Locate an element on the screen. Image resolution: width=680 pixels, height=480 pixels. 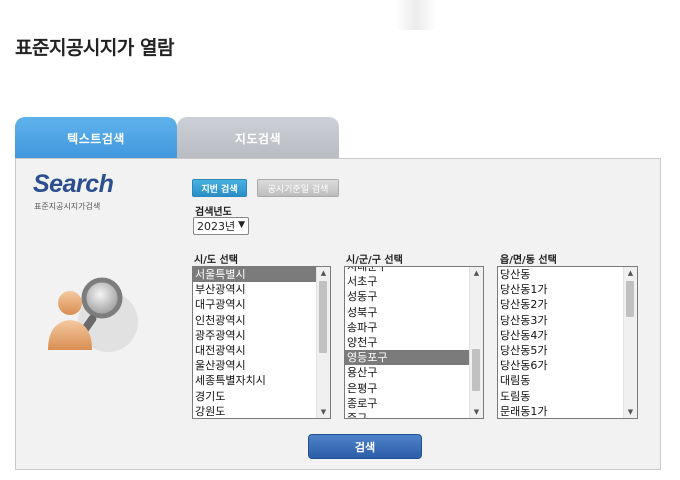
gongsi-date-search-button: 공시기준일 검색 is located at coordinates (298, 188).